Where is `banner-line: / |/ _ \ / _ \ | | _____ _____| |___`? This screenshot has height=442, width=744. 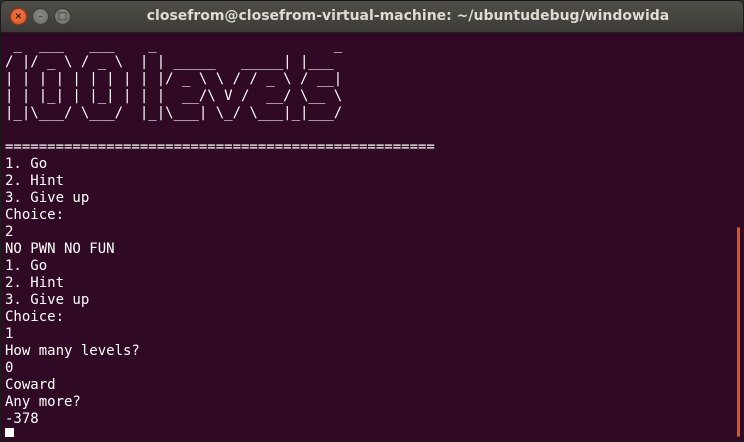 banner-line: / |/ _ \ / _ \ | | _____ _____| |___ is located at coordinates (169, 62).